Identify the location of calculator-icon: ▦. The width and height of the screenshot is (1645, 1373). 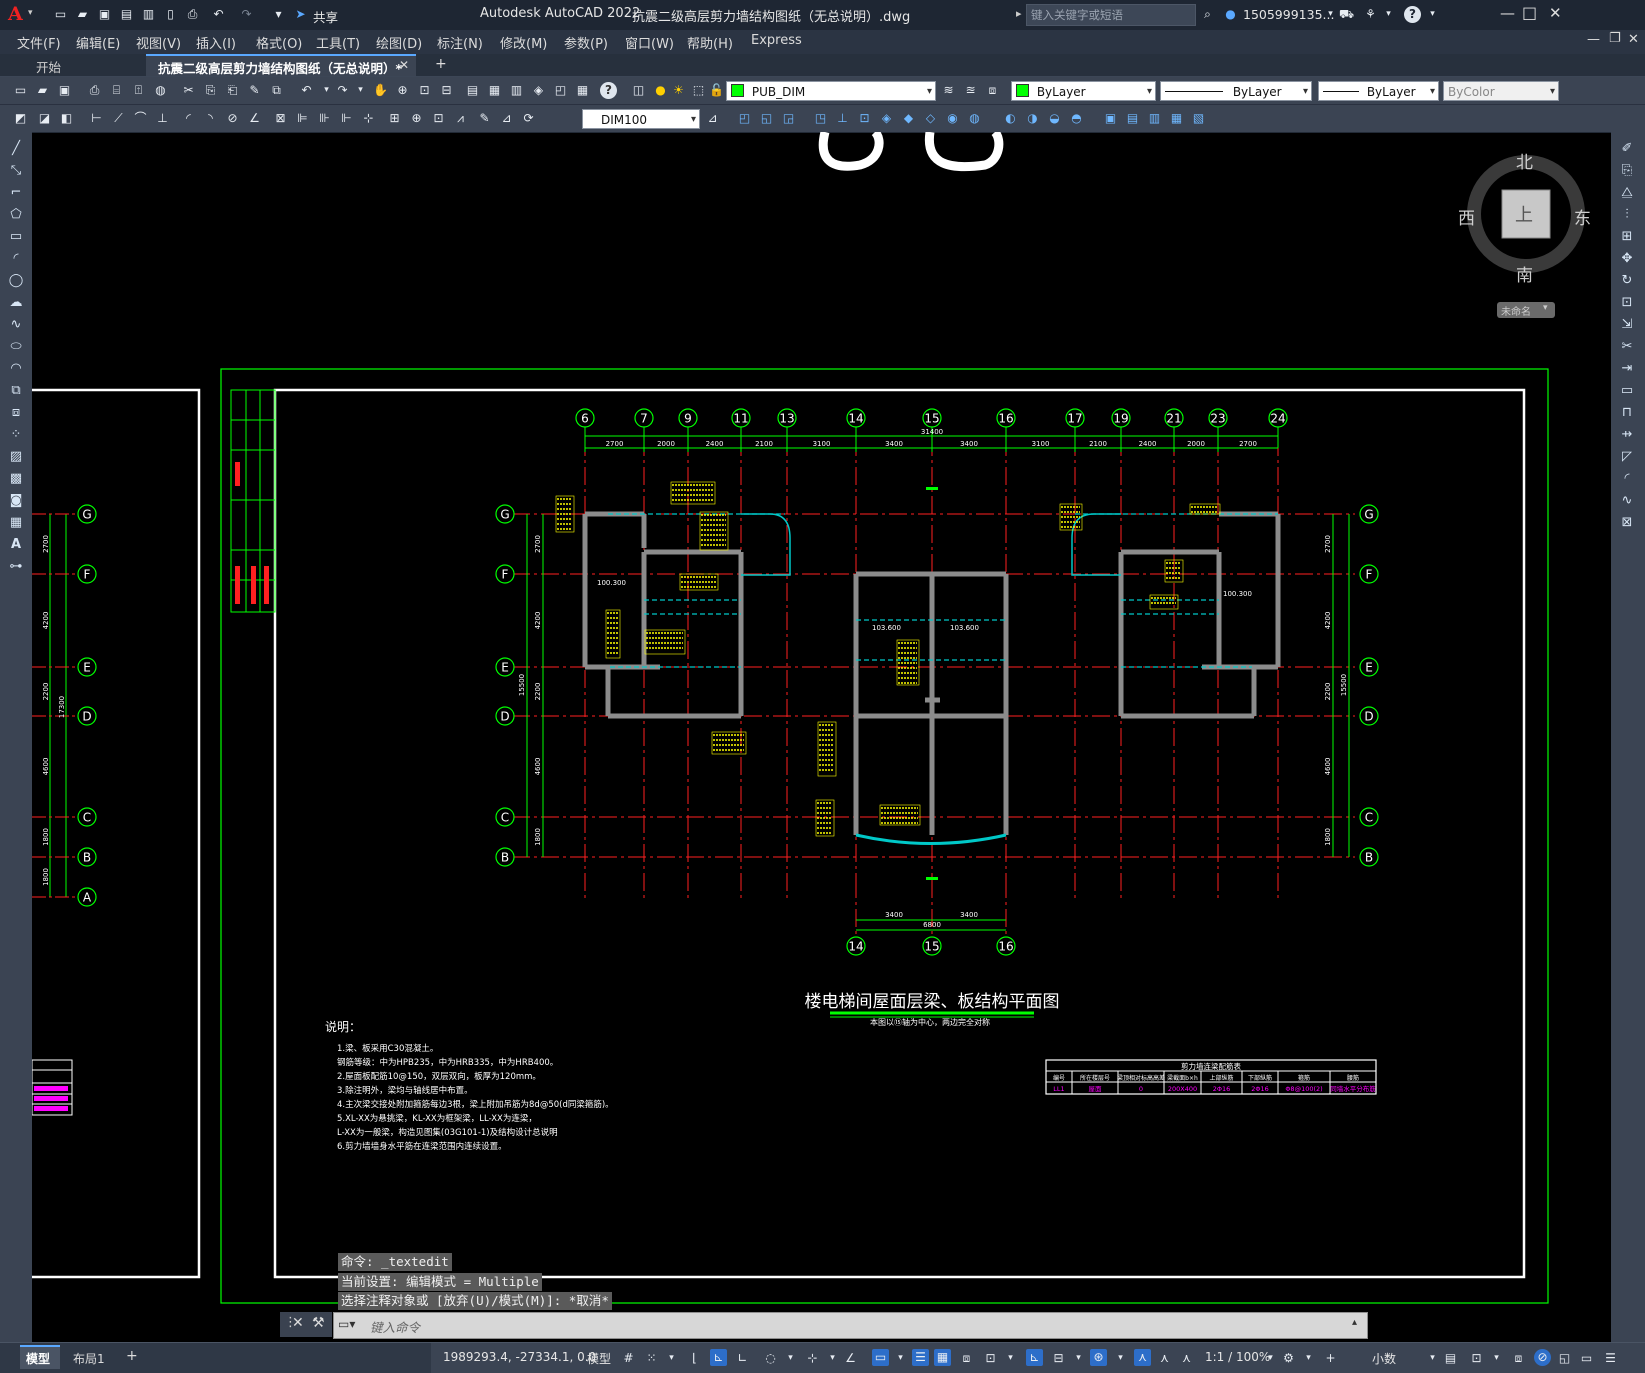
(582, 90).